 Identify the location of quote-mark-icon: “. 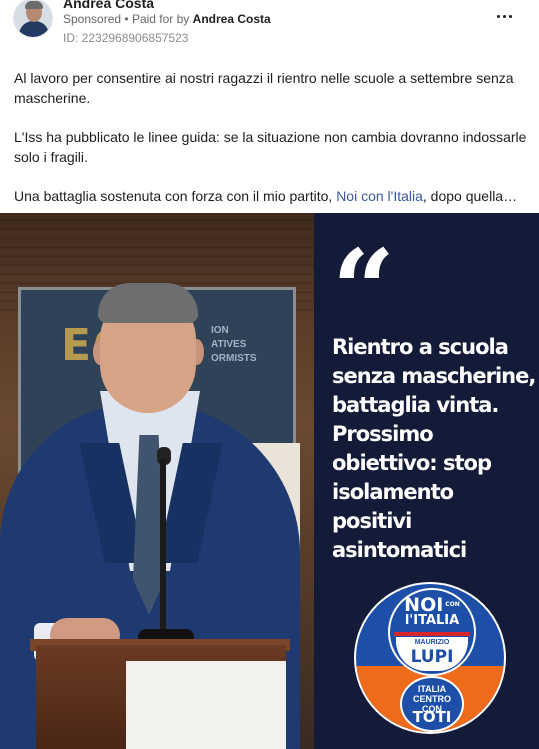
(364, 289).